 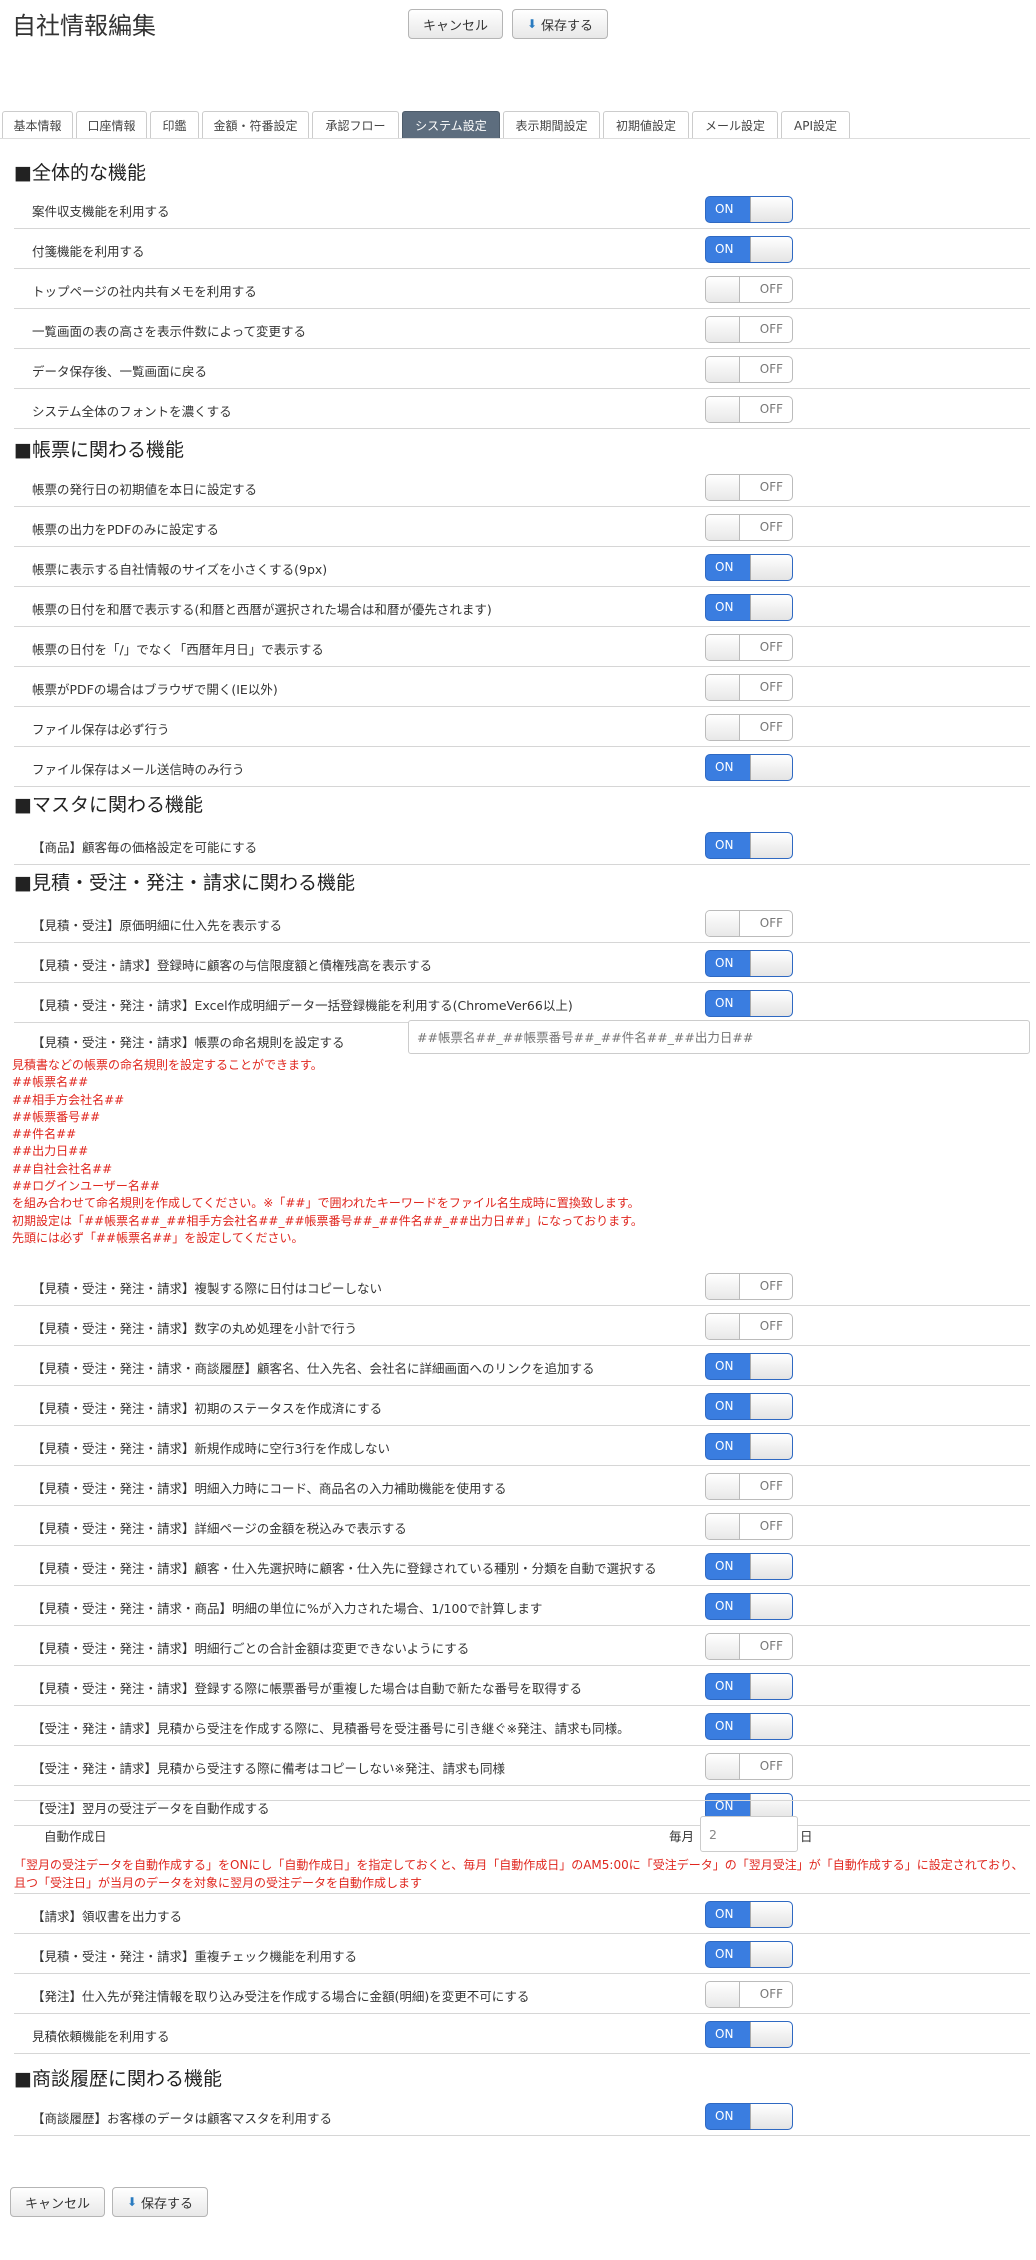 I want to click on tab-account-info: 口座情報, so click(x=111, y=124).